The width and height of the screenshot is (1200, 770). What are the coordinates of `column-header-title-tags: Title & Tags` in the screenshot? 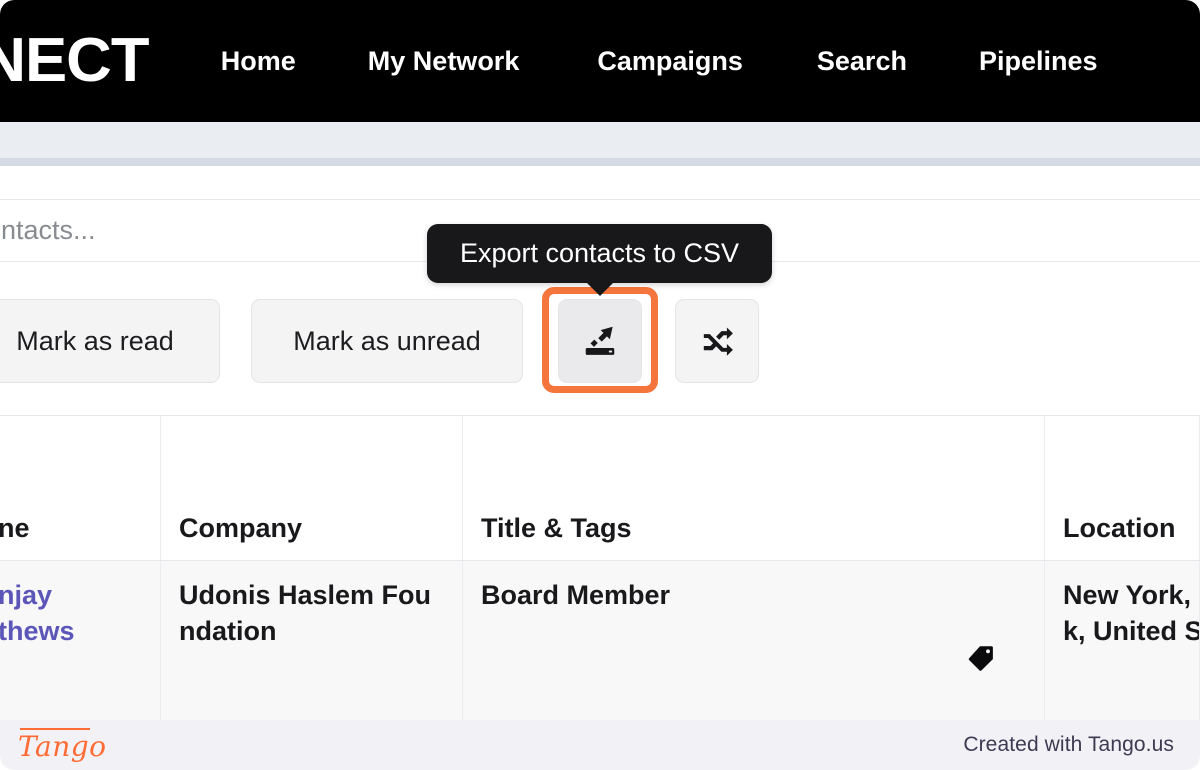 It's located at (754, 488).